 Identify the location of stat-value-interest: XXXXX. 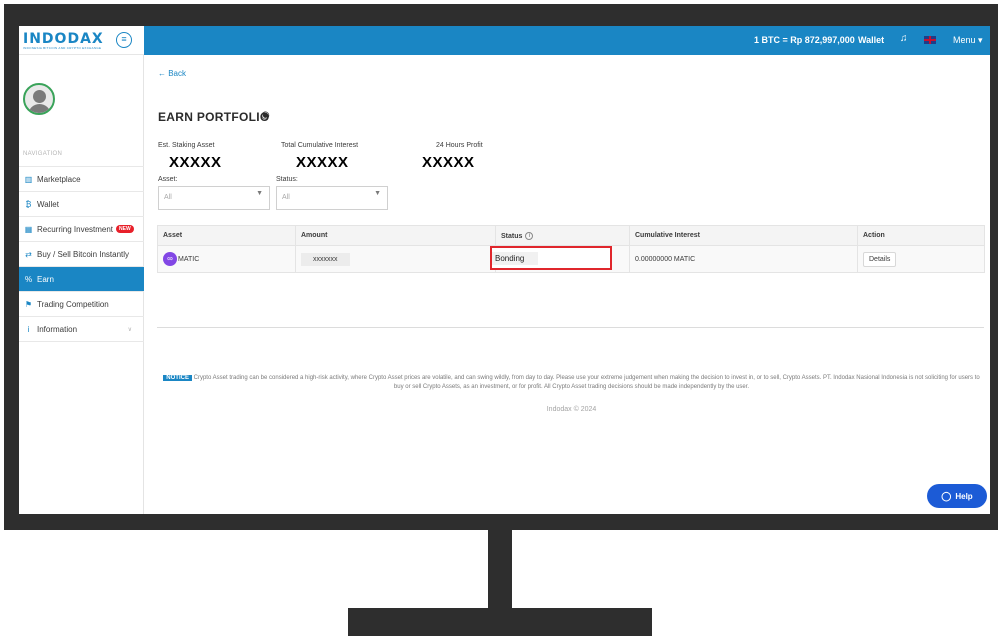
(322, 162).